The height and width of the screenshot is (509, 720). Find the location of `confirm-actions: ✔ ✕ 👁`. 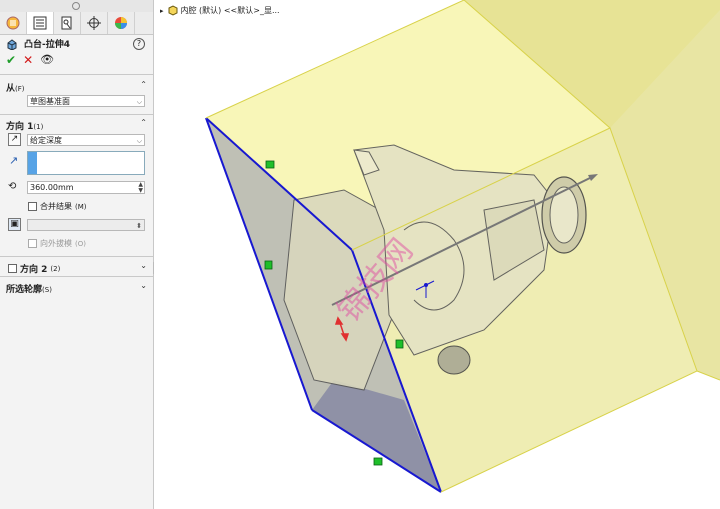

confirm-actions: ✔ ✕ 👁 is located at coordinates (30, 60).